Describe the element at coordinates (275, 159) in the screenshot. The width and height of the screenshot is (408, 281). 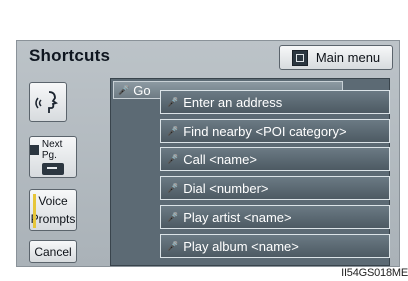
I see `command-call: 🎤 Call <name>` at that location.